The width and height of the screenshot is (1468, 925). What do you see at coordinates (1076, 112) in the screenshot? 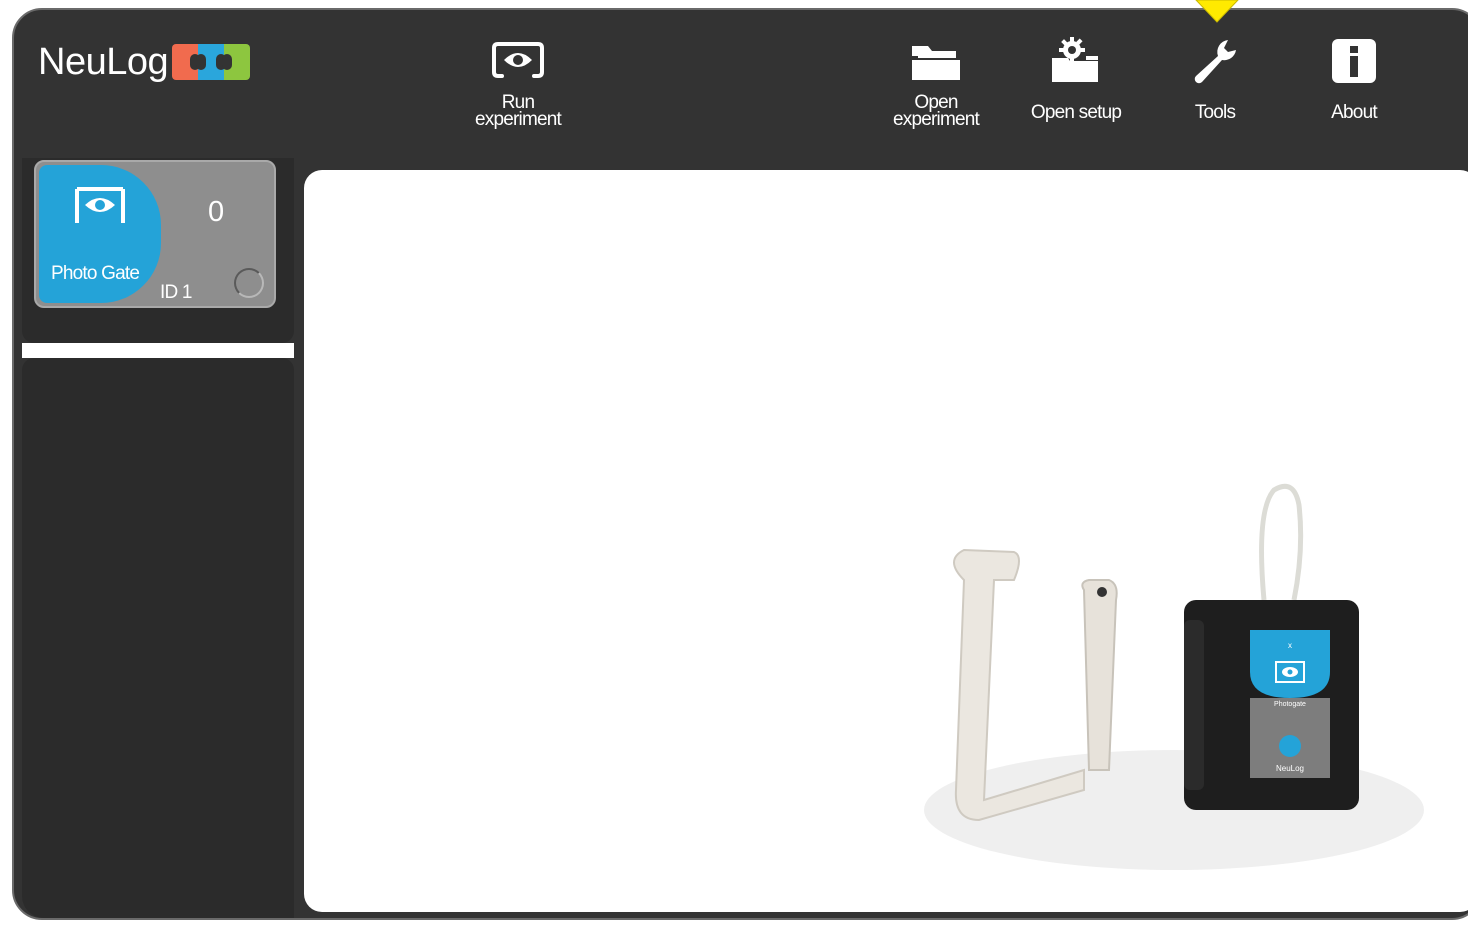
I see `open-setup-label: Open setup` at bounding box center [1076, 112].